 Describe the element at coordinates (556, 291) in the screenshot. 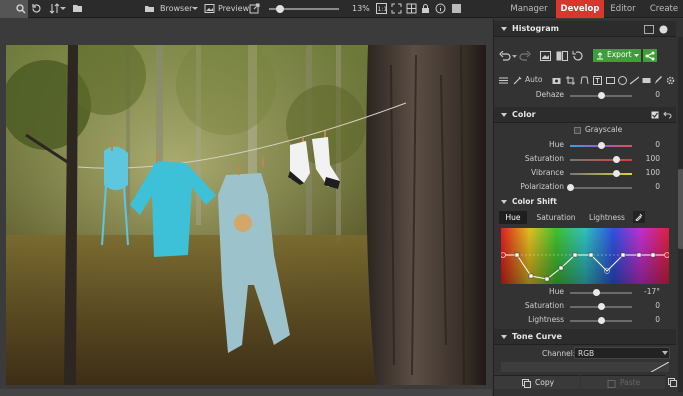

I see `shift-hue-label: Hue` at that location.